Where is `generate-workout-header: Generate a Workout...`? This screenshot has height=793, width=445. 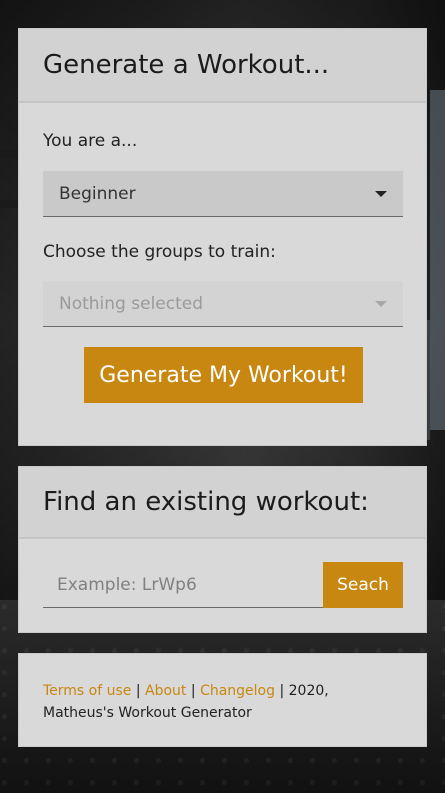 generate-workout-header: Generate a Workout... is located at coordinates (222, 66).